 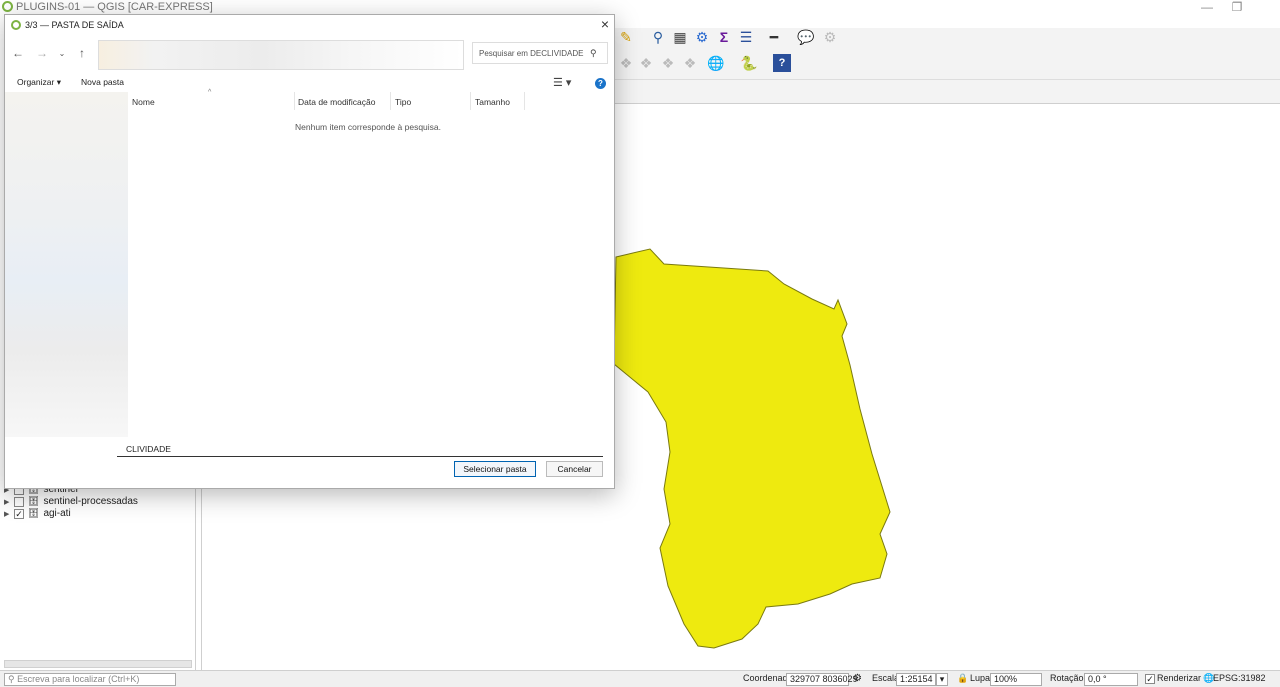 I want to click on locator-search-input: ⚲ Escreva para localizar (Ctrl+K), so click(x=90, y=679).